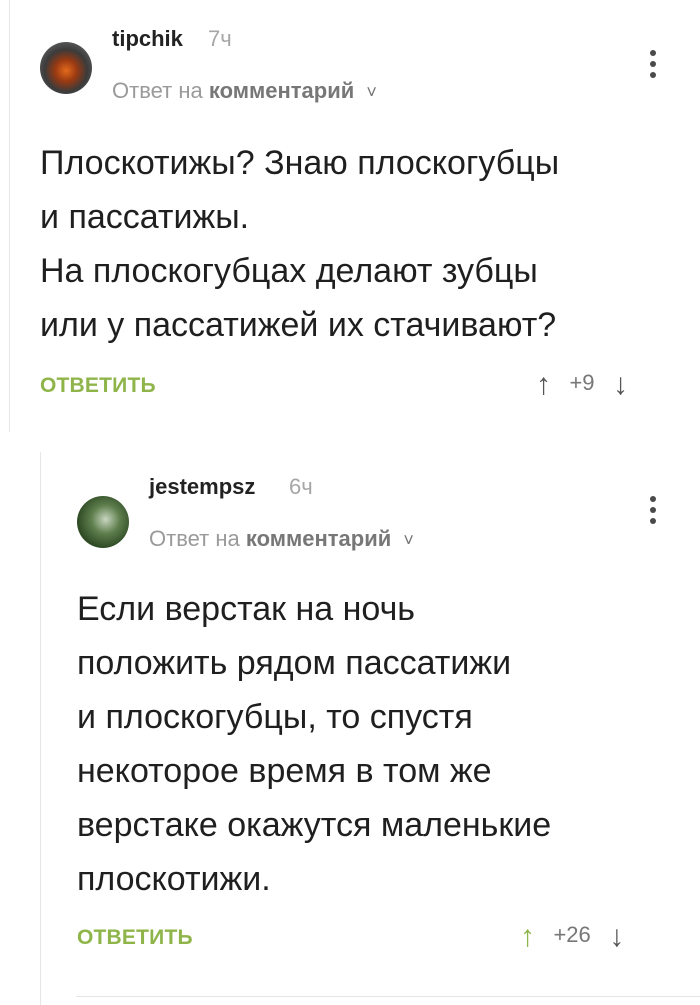 This screenshot has width=700, height=1005. I want to click on rating-score: +9, so click(582, 382).